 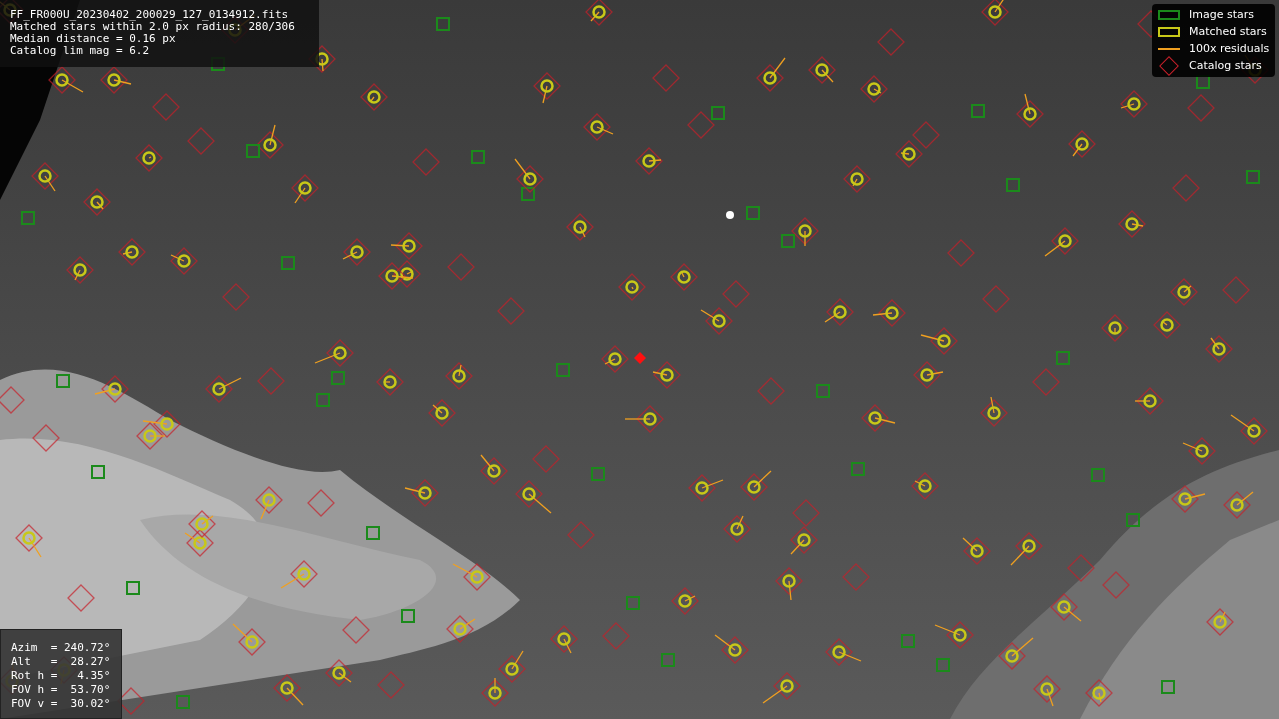 I want to click on matched-star-swatch-icon, so click(x=1169, y=32).